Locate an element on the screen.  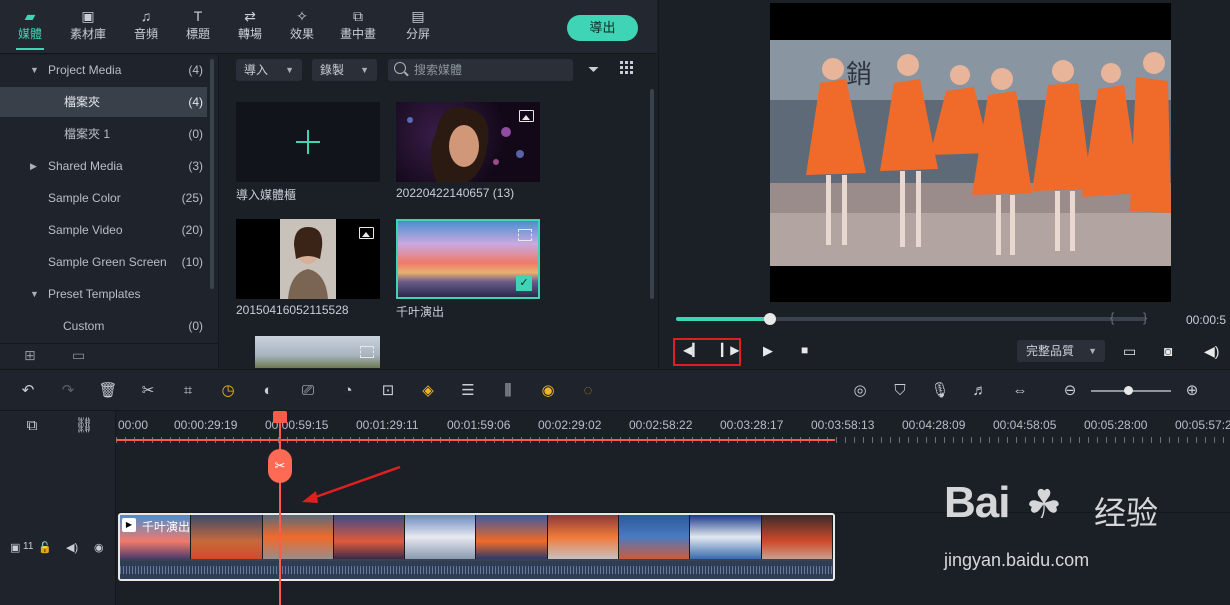
play-icon: ▶ is located at coordinates (768, 351).